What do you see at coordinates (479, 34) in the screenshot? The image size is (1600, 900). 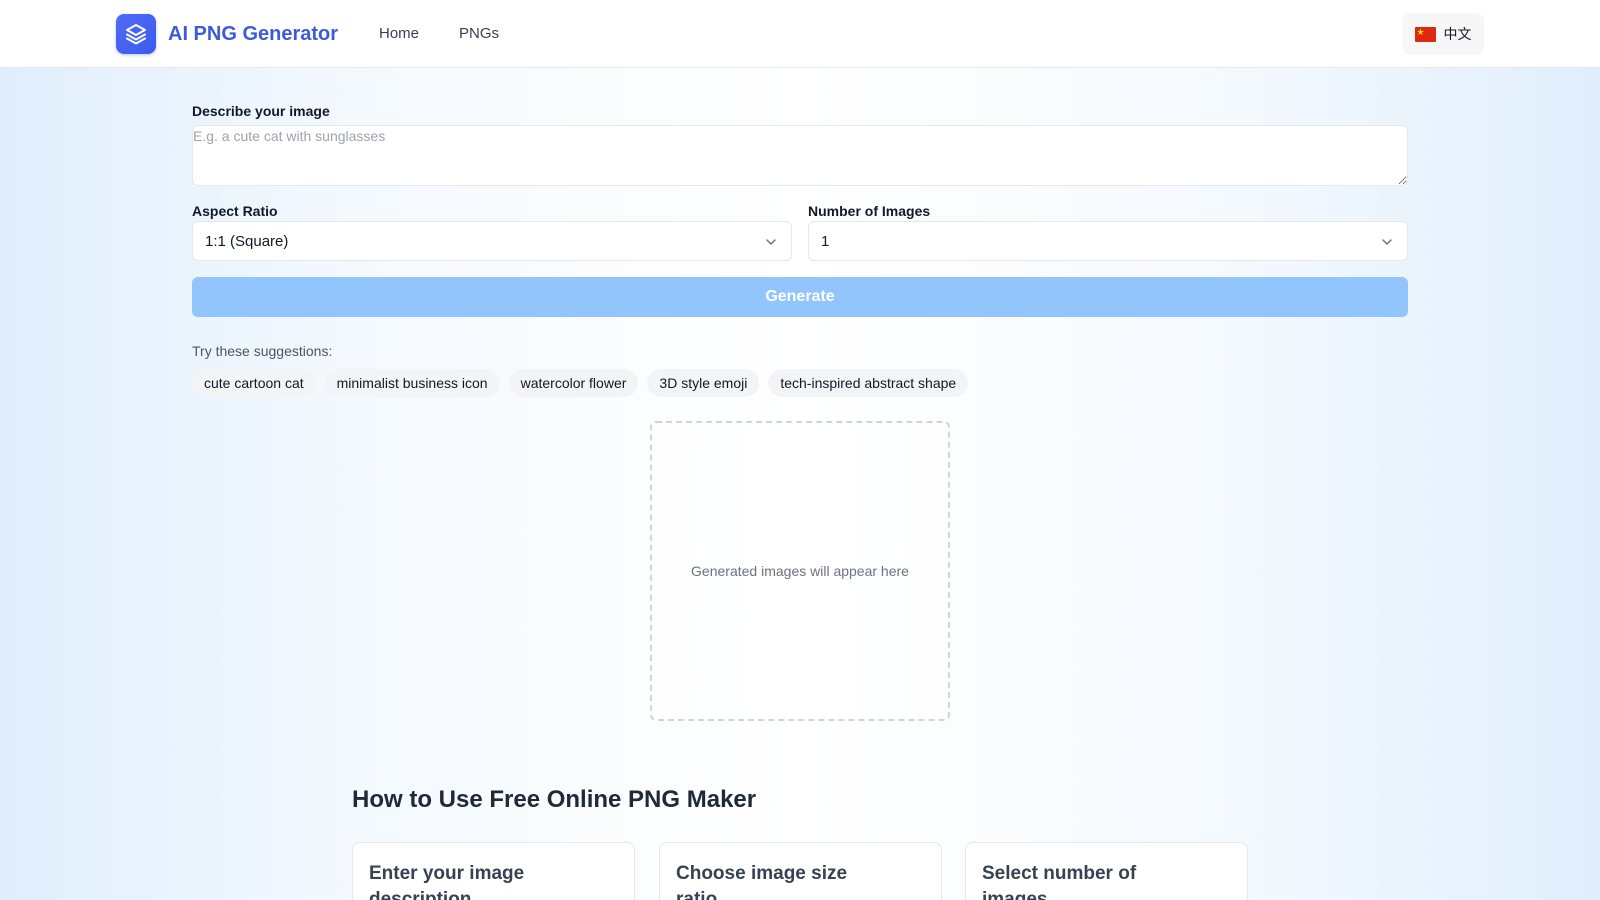 I see `nav-pngs-link: PNGs` at bounding box center [479, 34].